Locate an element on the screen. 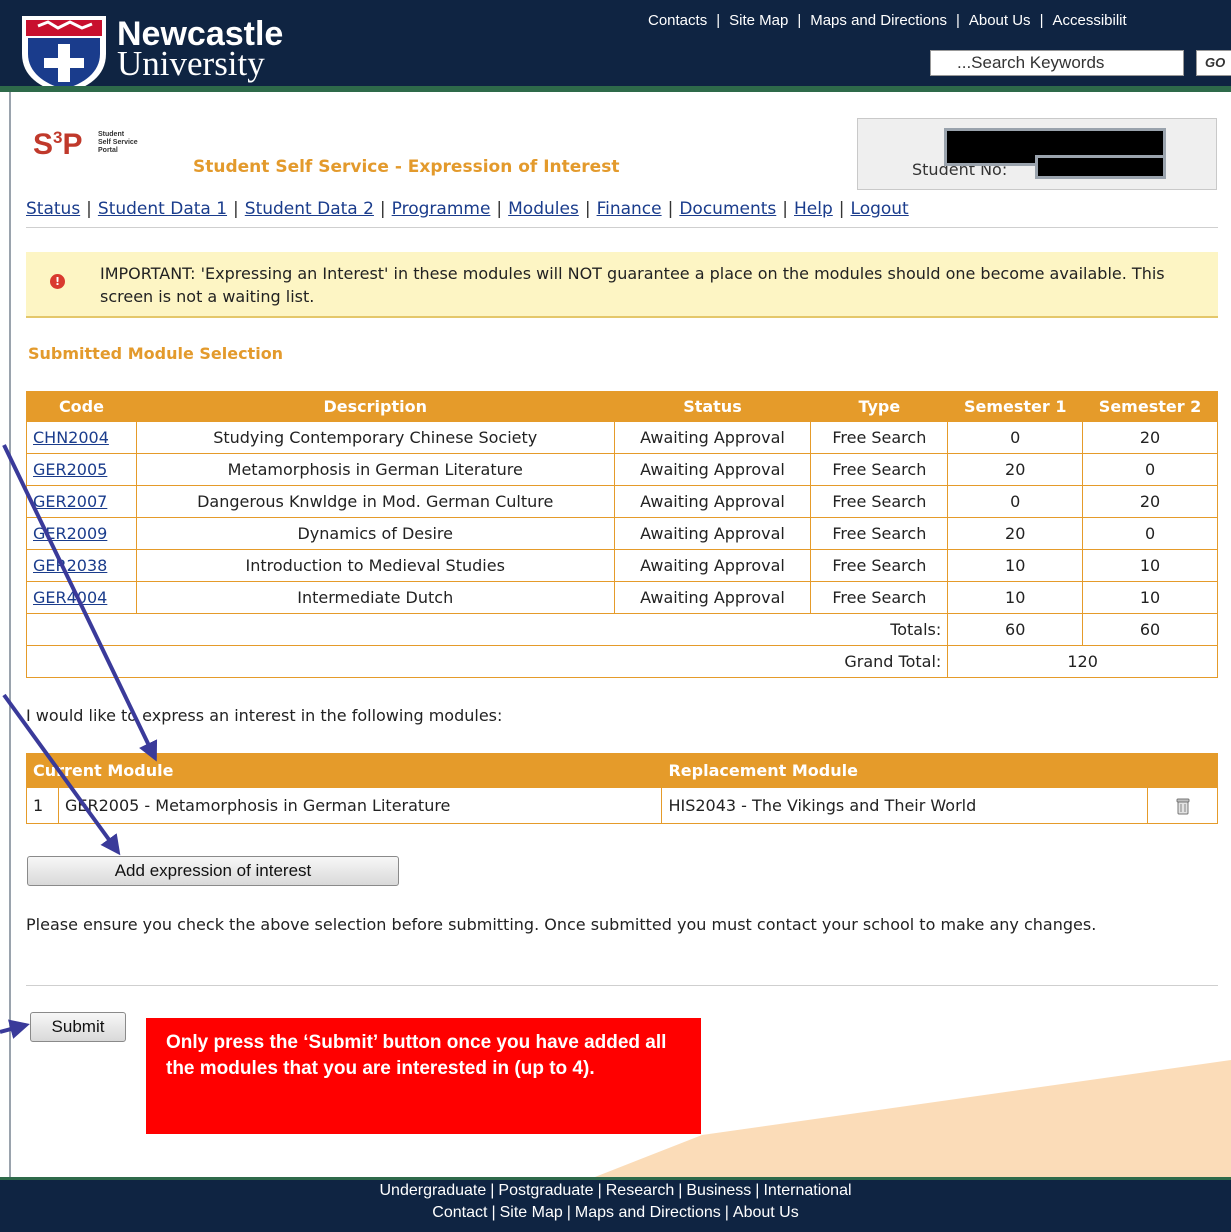 The width and height of the screenshot is (1231, 1232). totals-semester-2: 60 is located at coordinates (1150, 629).